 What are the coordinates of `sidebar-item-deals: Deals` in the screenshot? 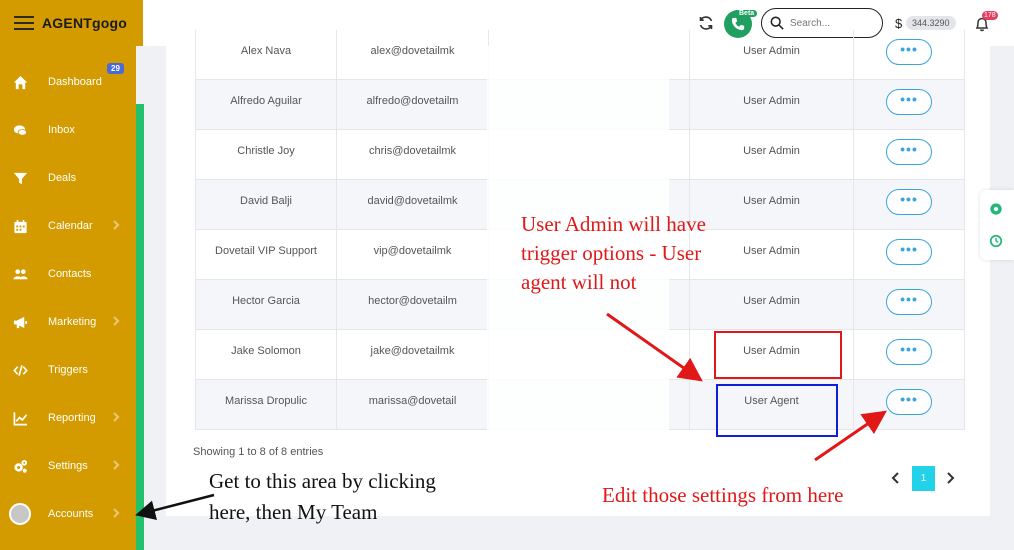 It's located at (68, 178).